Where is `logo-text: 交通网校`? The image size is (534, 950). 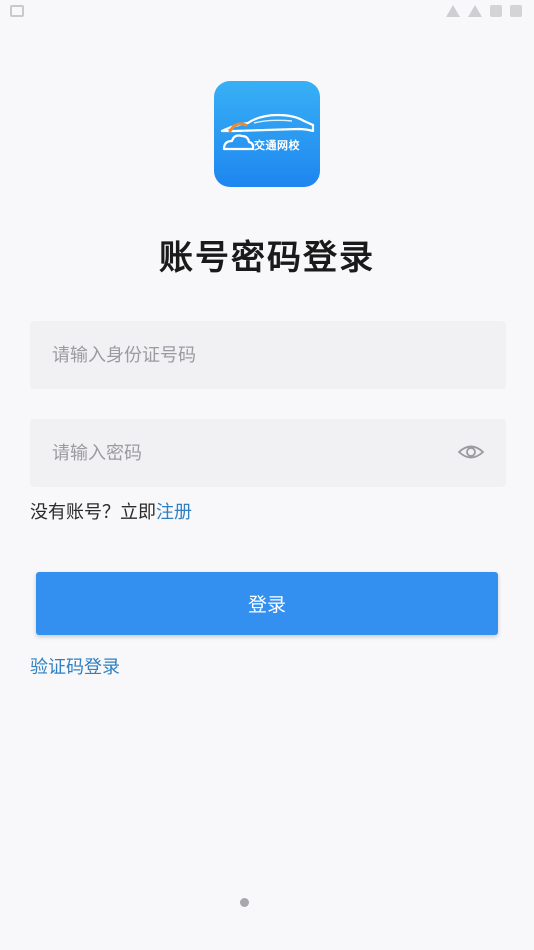
logo-text: 交通网校 is located at coordinates (277, 145).